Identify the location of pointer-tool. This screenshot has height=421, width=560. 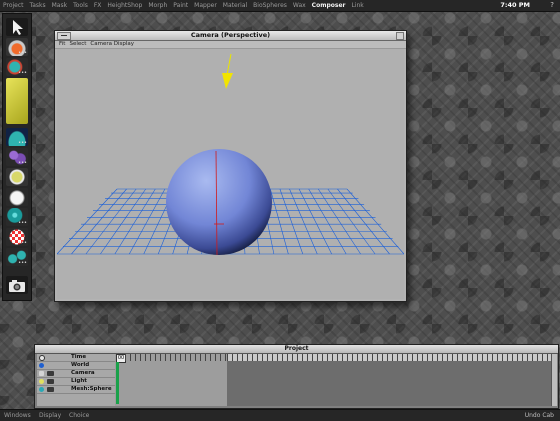
(17, 27).